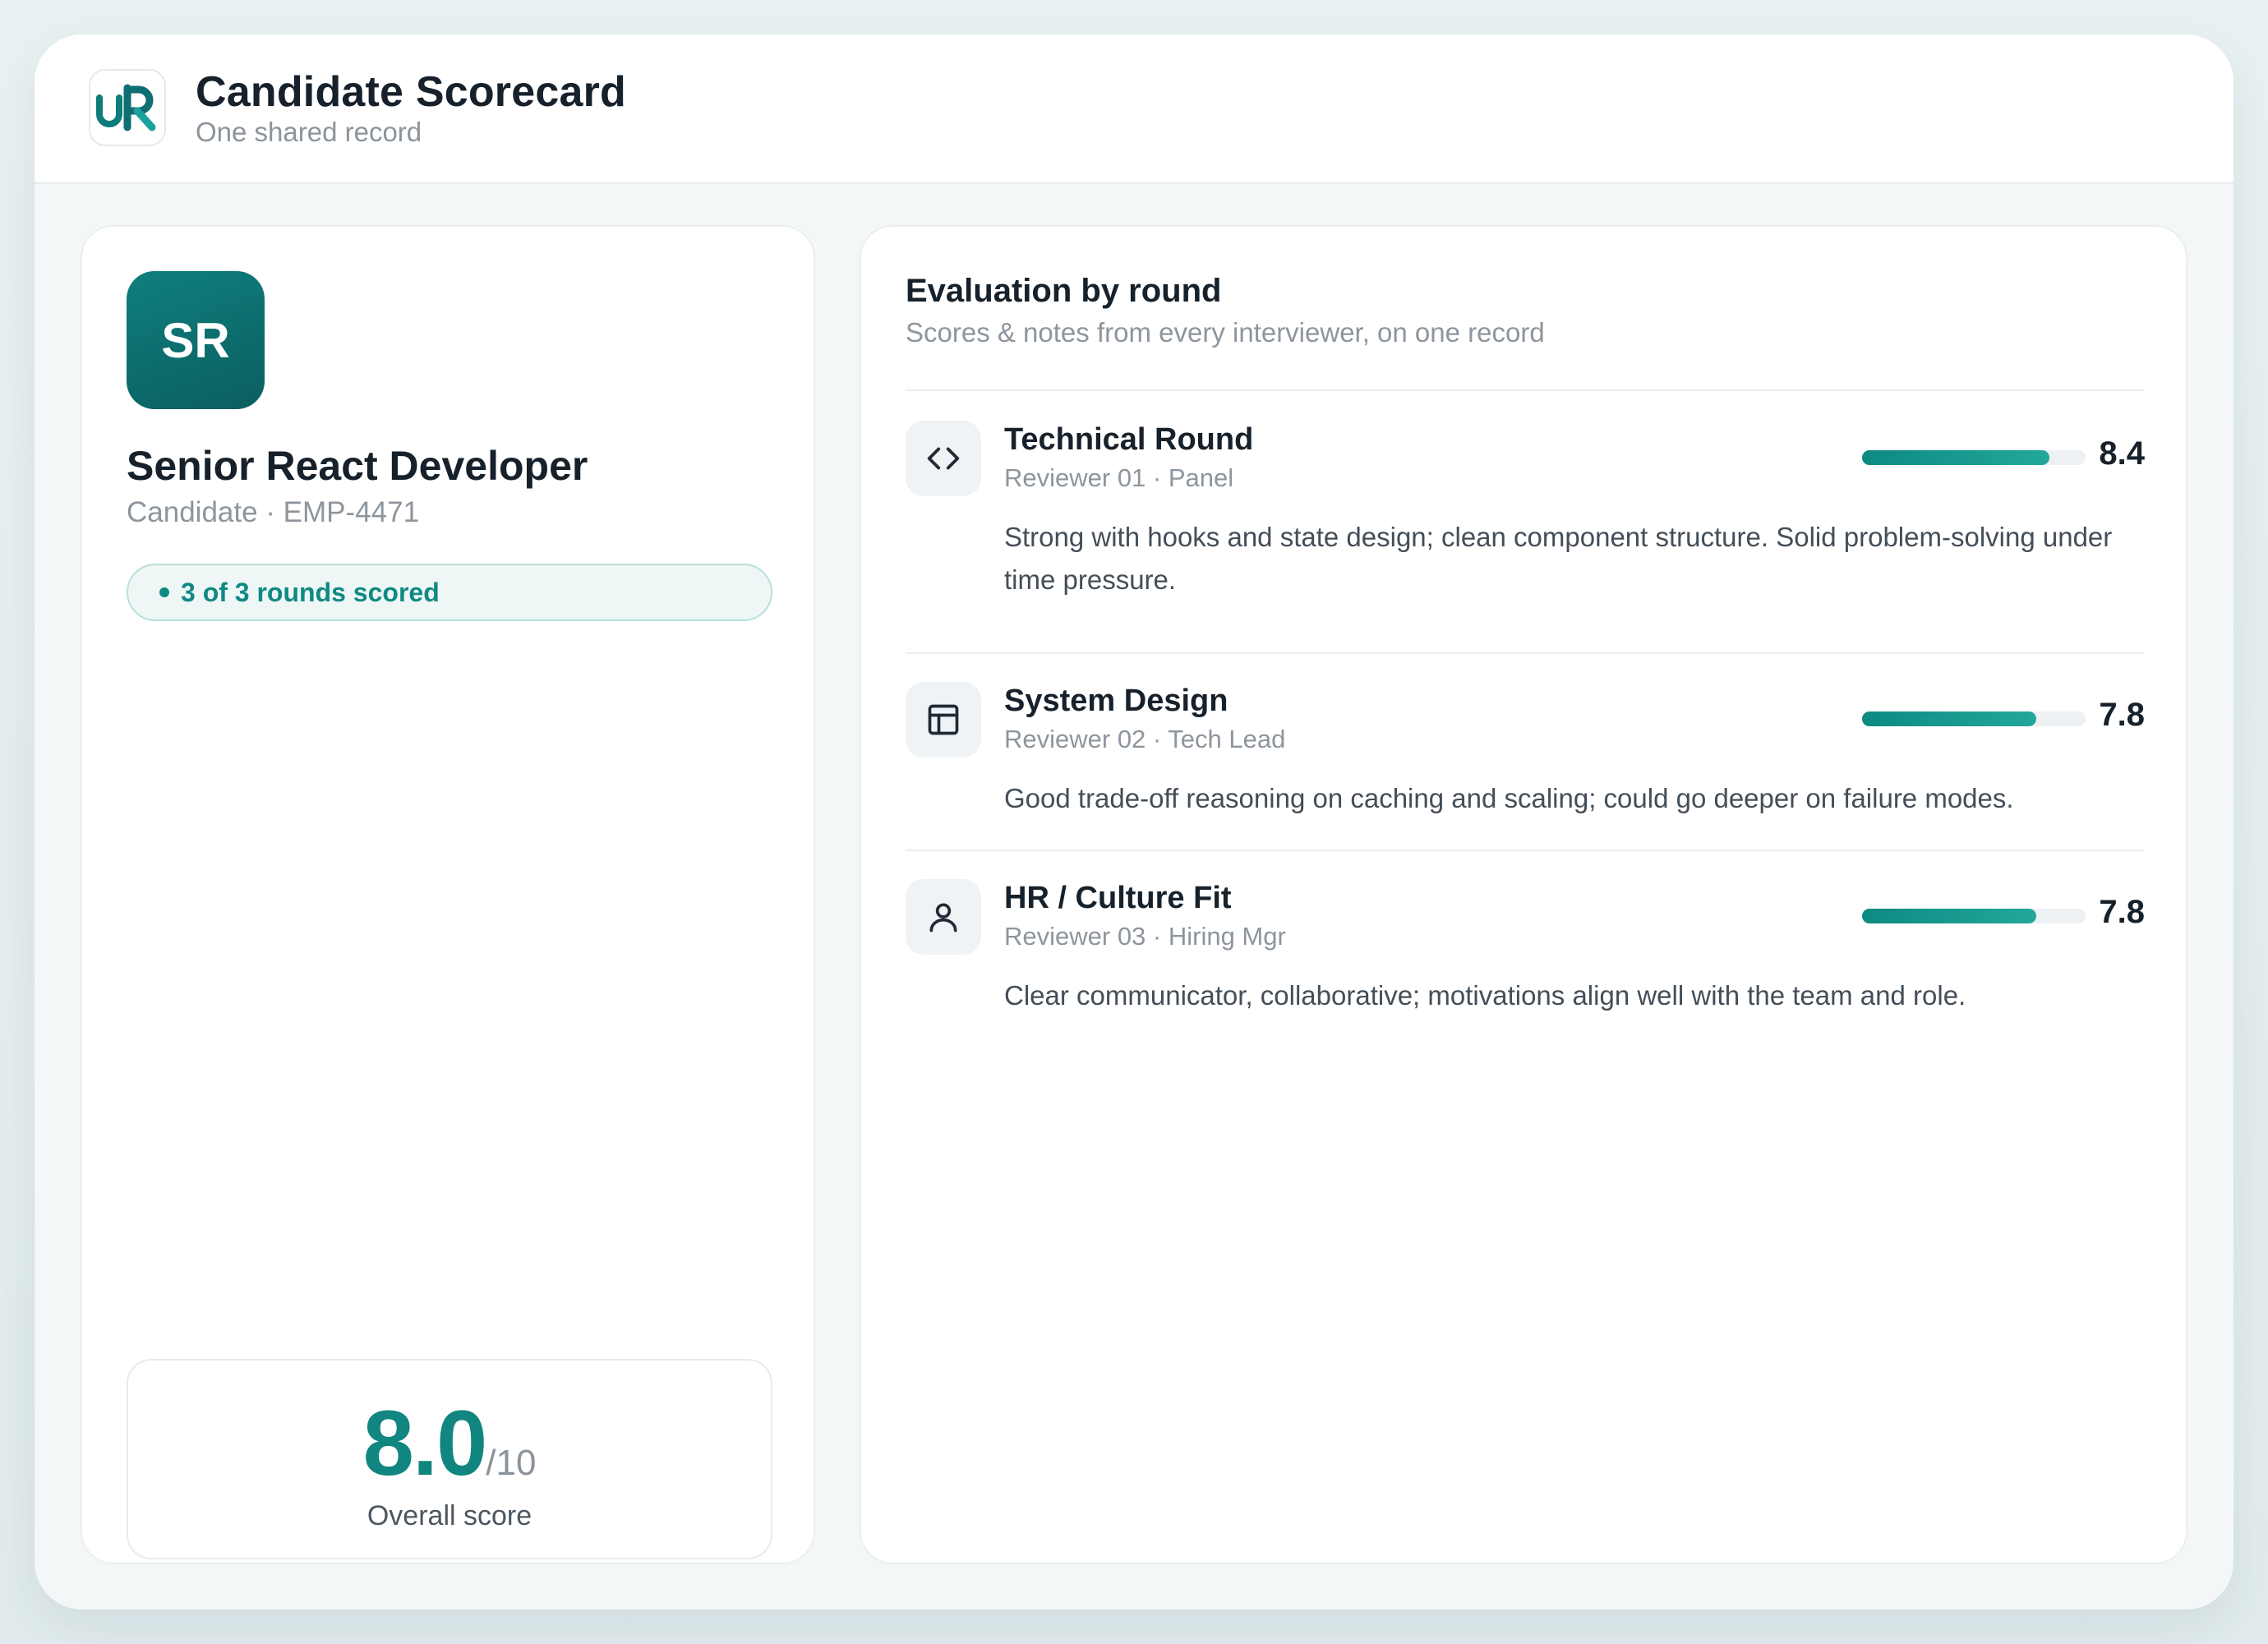  What do you see at coordinates (425, 1443) in the screenshot?
I see `overall-score-value: 8.0` at bounding box center [425, 1443].